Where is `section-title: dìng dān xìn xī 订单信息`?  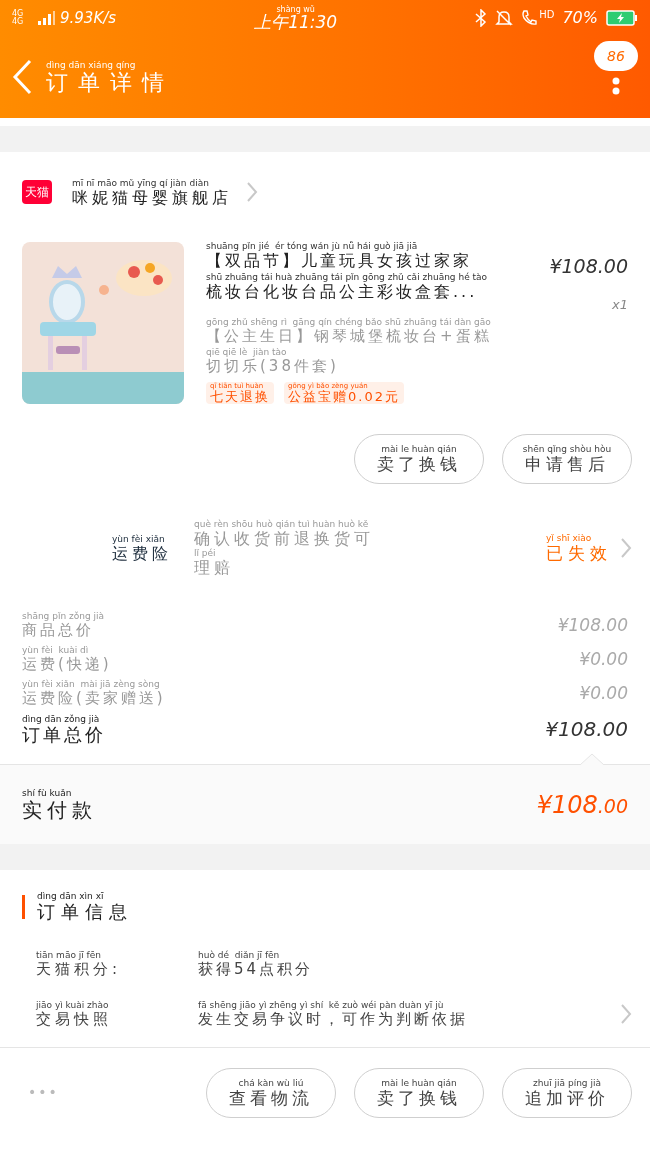 section-title: dìng dān xìn xī 订单信息 is located at coordinates (85, 906).